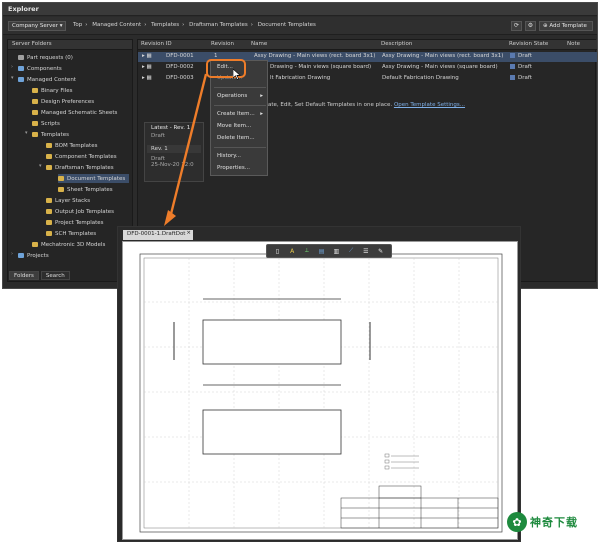 The width and height of the screenshot is (600, 544). I want to click on tree-item-managed-schematic-sheets: Managed Schematic Sheets, so click(74, 112).